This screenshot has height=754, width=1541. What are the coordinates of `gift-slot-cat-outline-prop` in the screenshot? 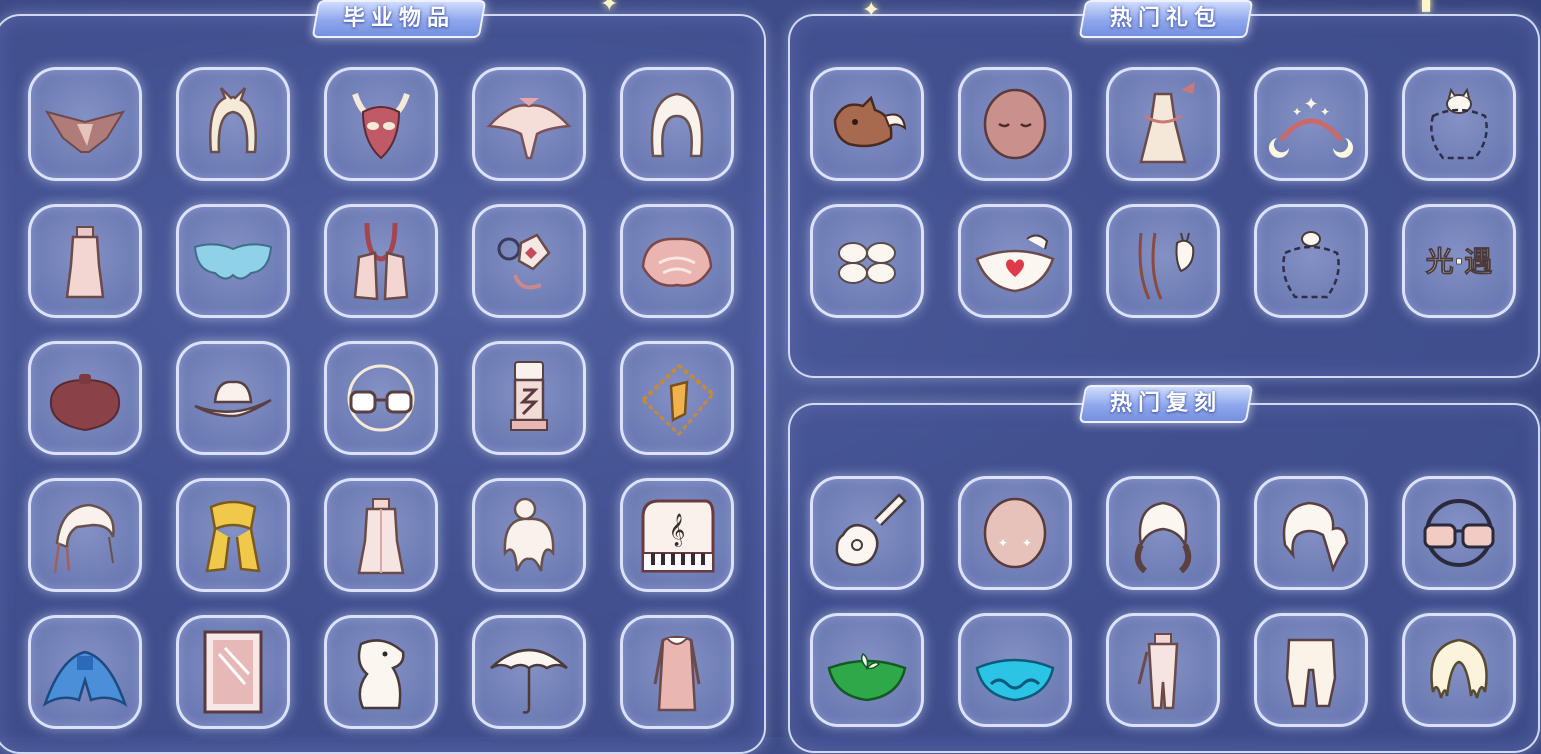 It's located at (1459, 124).